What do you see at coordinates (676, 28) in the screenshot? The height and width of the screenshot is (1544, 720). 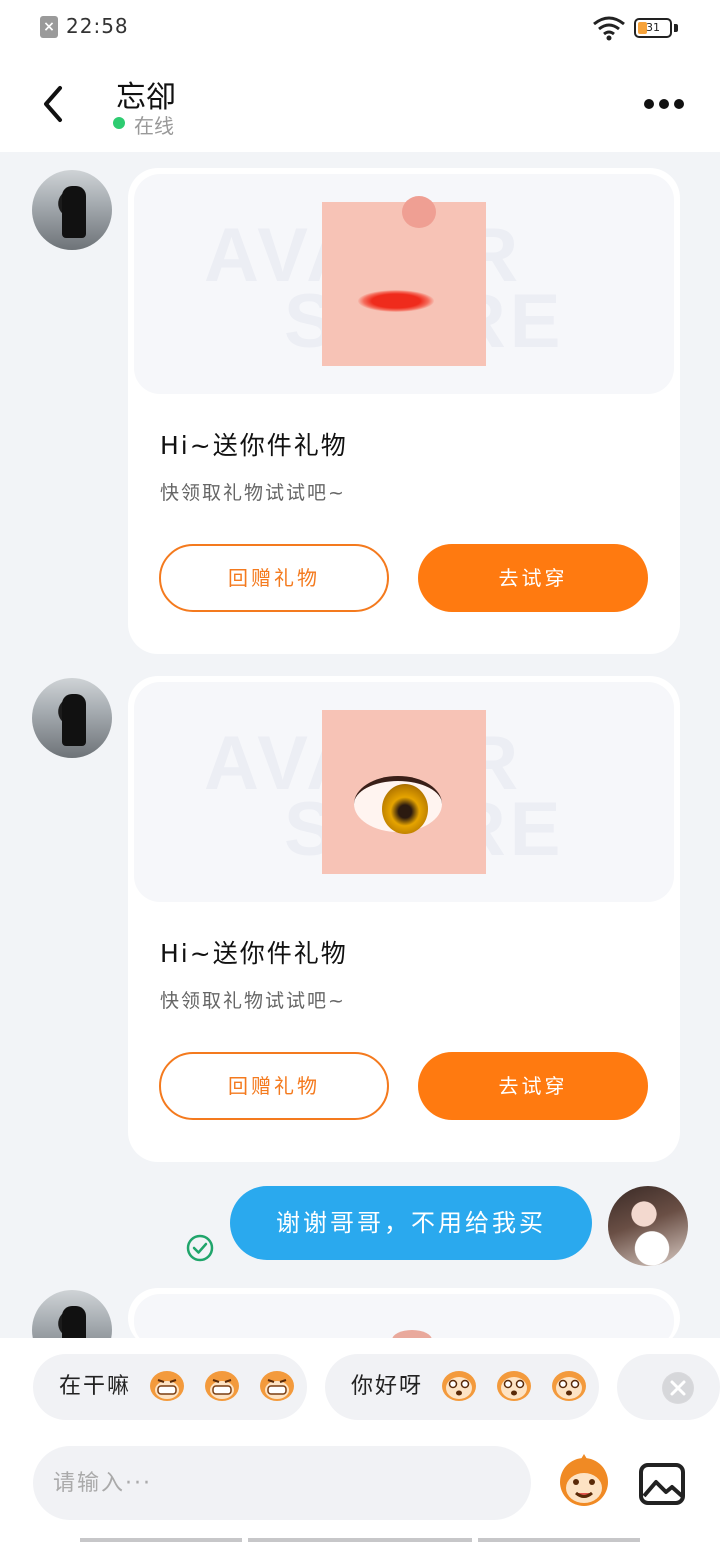 I see `battery-tip` at bounding box center [676, 28].